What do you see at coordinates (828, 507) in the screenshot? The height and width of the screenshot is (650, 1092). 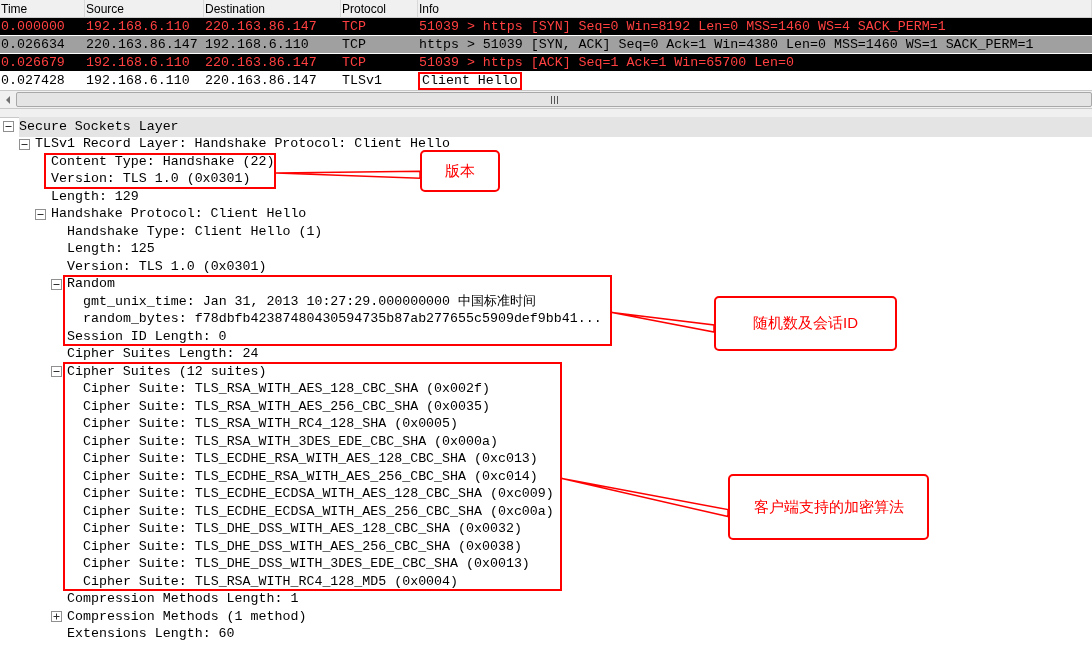 I see `callout: 客户端支持的加密算法` at bounding box center [828, 507].